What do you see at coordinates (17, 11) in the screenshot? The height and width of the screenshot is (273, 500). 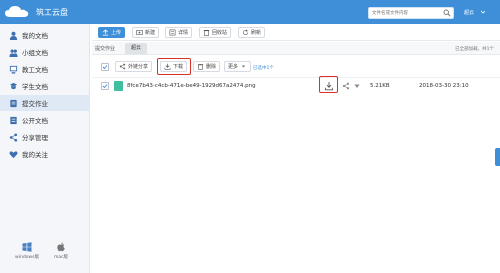 I see `cloud-logo-icon` at bounding box center [17, 11].